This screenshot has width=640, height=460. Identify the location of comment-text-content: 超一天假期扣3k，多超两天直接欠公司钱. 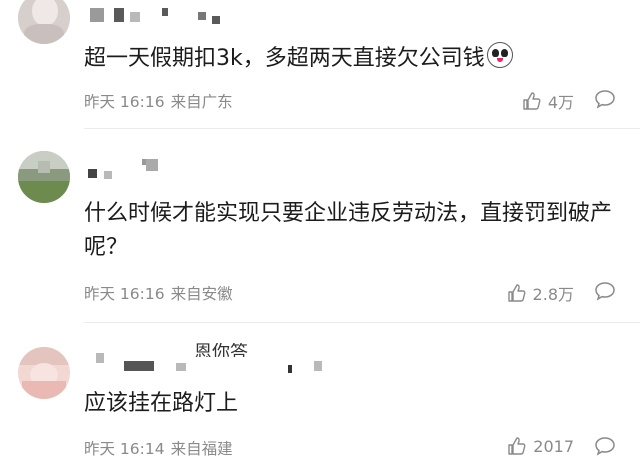
(284, 58).